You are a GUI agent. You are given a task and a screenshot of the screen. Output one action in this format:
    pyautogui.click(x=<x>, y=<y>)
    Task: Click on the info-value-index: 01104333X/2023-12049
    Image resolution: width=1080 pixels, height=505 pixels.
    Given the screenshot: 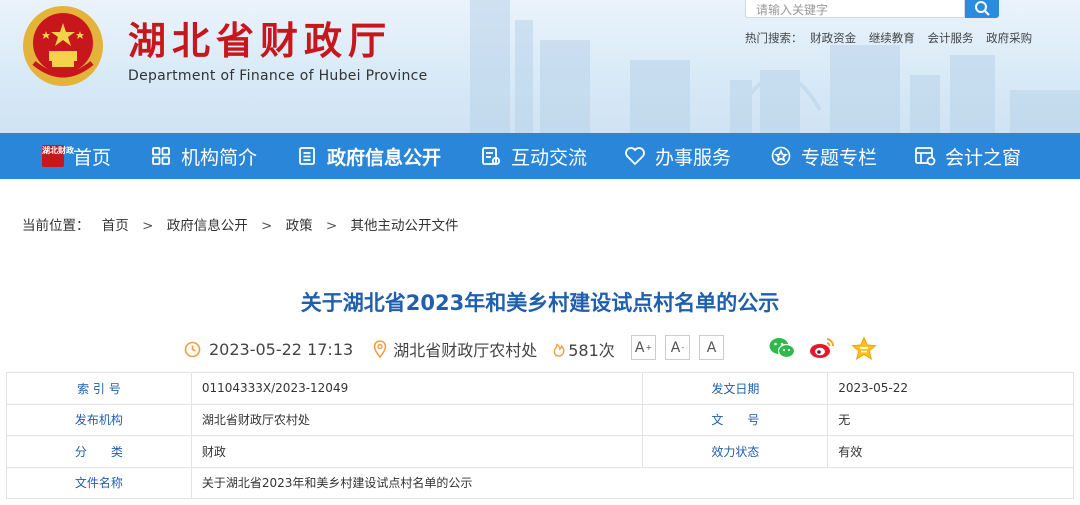 What is the action you would take?
    pyautogui.click(x=417, y=388)
    